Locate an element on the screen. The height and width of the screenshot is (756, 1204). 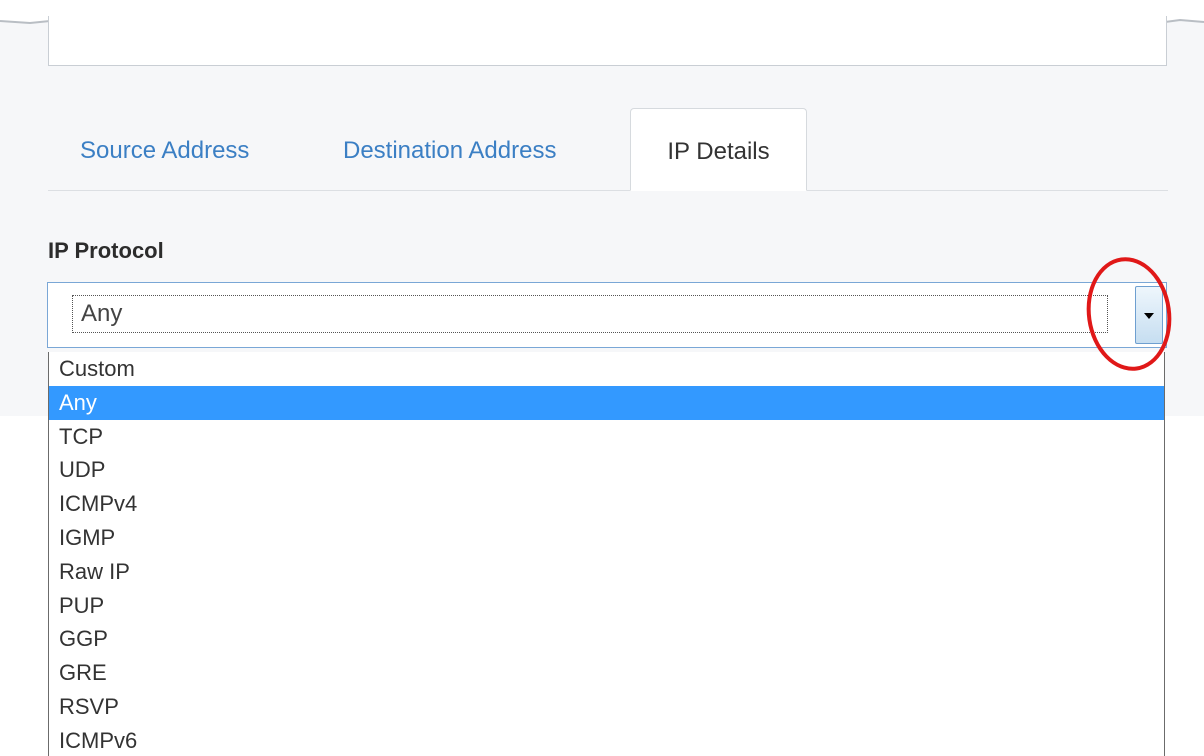
tab-source-address: Source Address is located at coordinates (164, 149).